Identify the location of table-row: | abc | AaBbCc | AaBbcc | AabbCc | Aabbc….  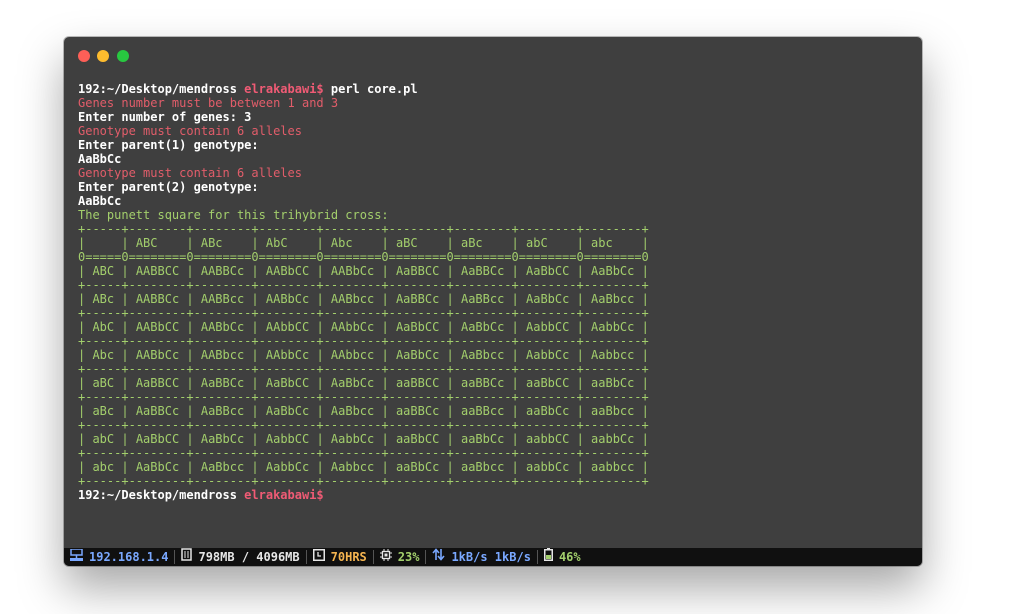
(363, 467).